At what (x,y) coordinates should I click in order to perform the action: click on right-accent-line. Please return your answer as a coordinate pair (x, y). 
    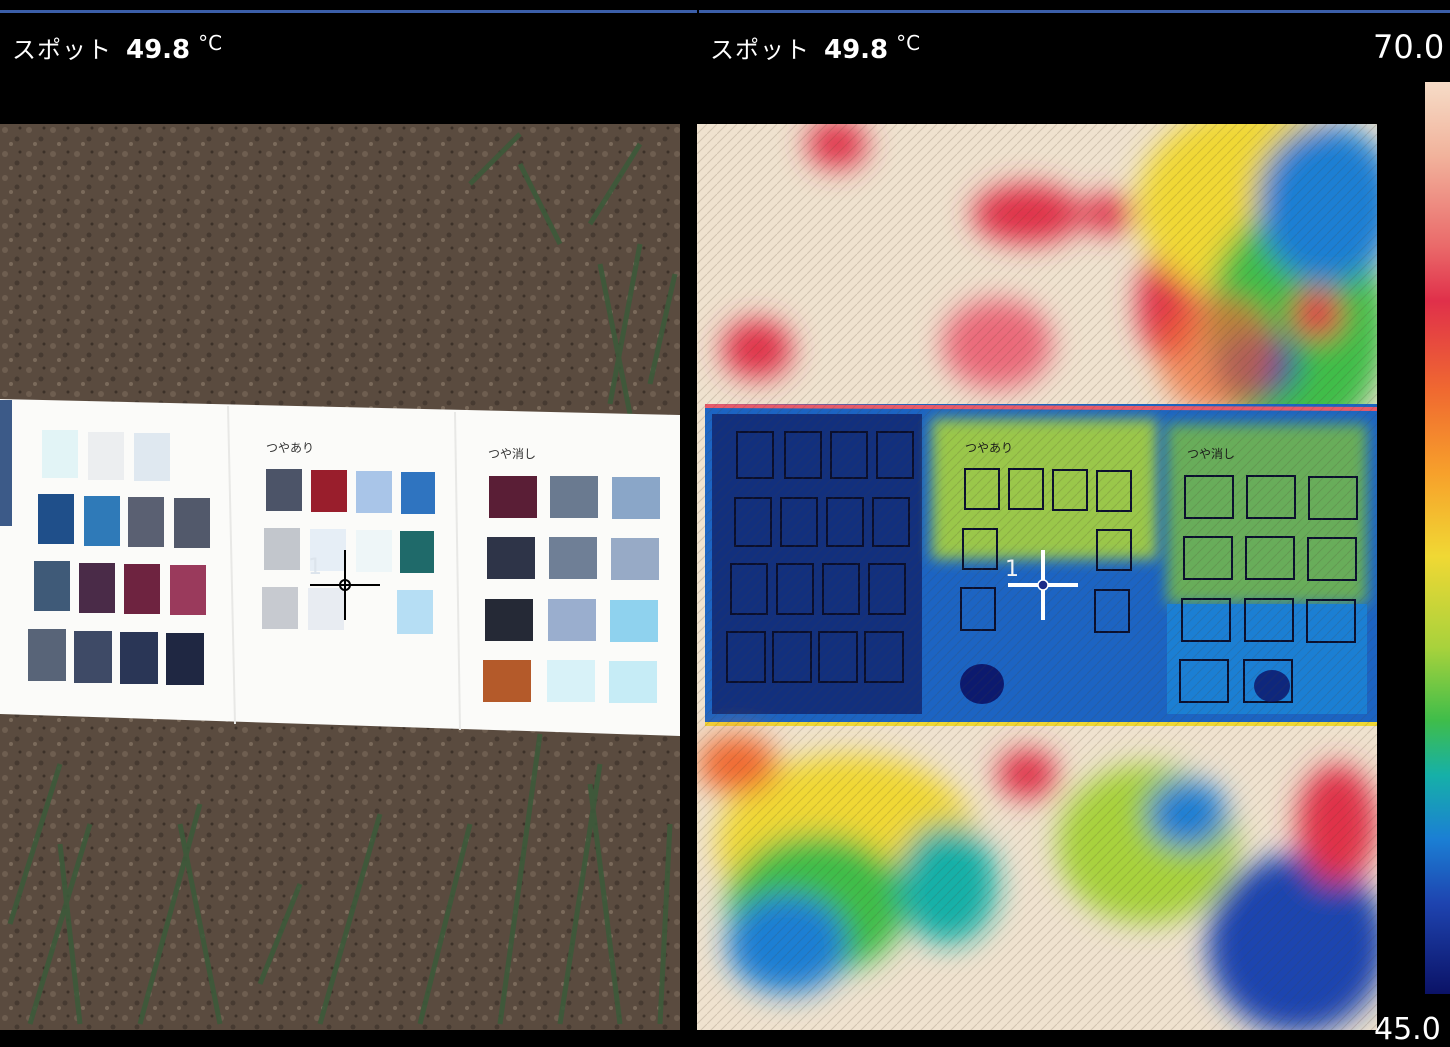
    Looking at the image, I should click on (1074, 11).